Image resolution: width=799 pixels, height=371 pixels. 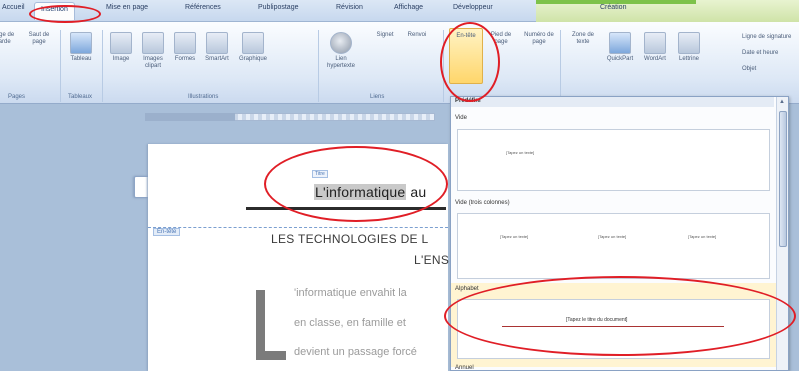 What do you see at coordinates (78, 115) in the screenshot?
I see `cover-page-button: Page de garde` at bounding box center [78, 115].